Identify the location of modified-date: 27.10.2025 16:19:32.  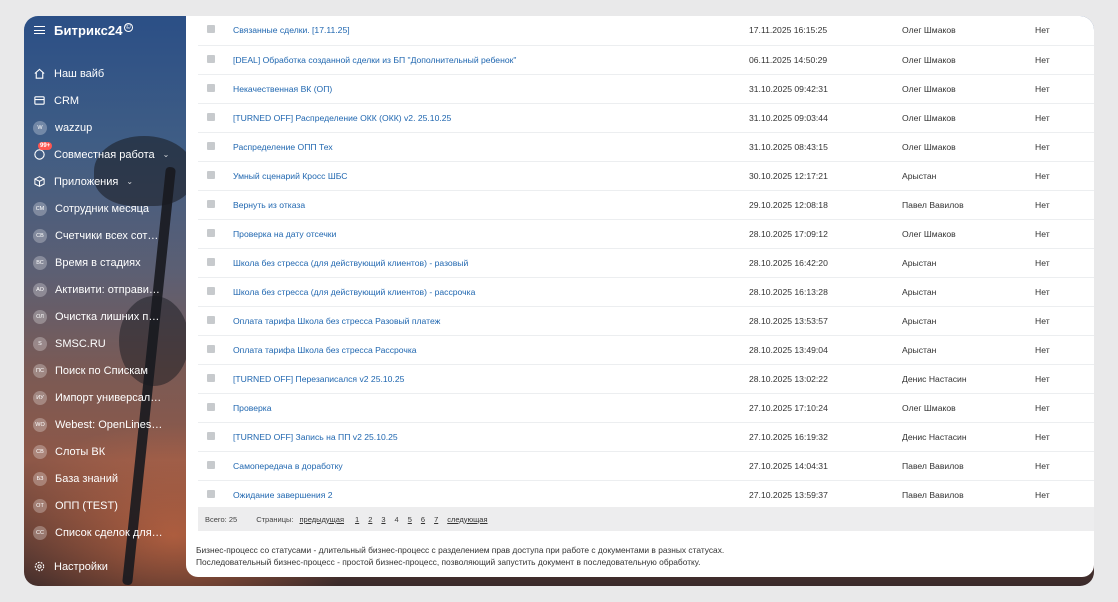
(825, 437).